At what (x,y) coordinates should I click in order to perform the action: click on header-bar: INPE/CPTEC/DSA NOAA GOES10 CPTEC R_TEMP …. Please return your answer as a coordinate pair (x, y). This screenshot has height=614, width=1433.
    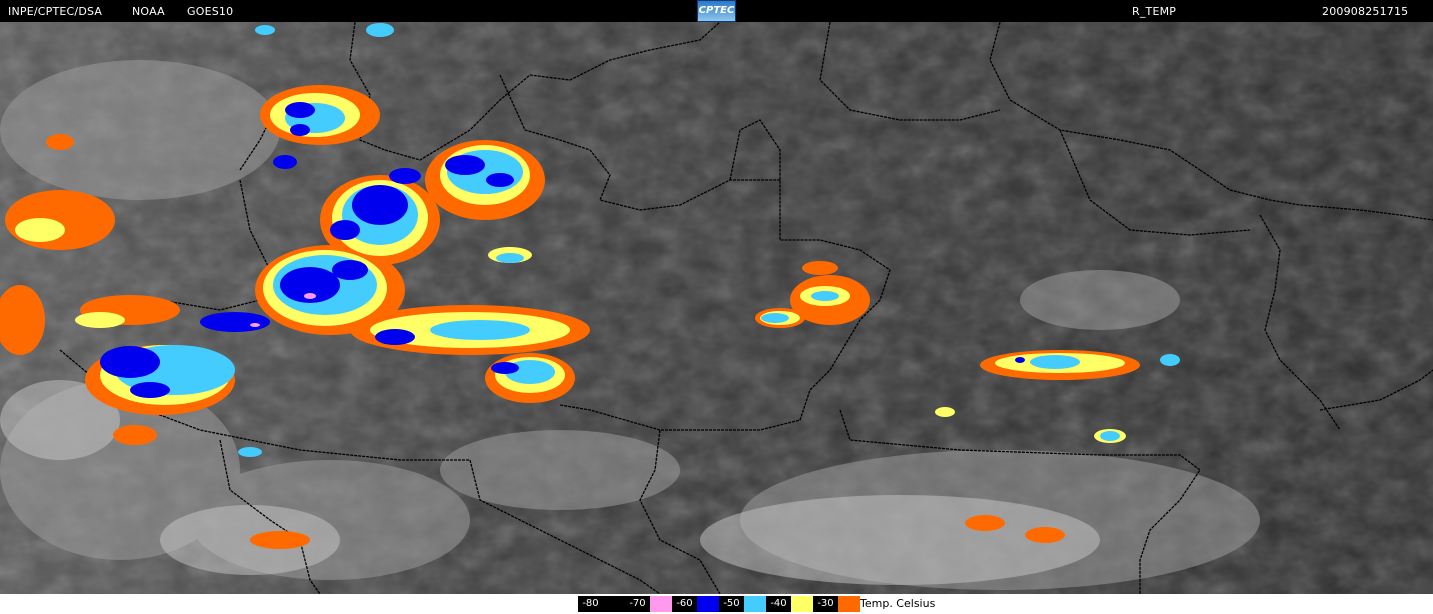
    Looking at the image, I should click on (716, 11).